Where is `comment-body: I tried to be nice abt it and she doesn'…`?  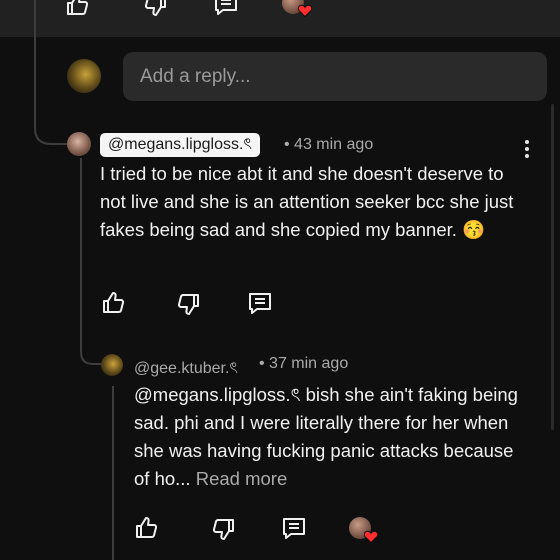 comment-body: I tried to be nice abt it and she doesn'… is located at coordinates (307, 201).